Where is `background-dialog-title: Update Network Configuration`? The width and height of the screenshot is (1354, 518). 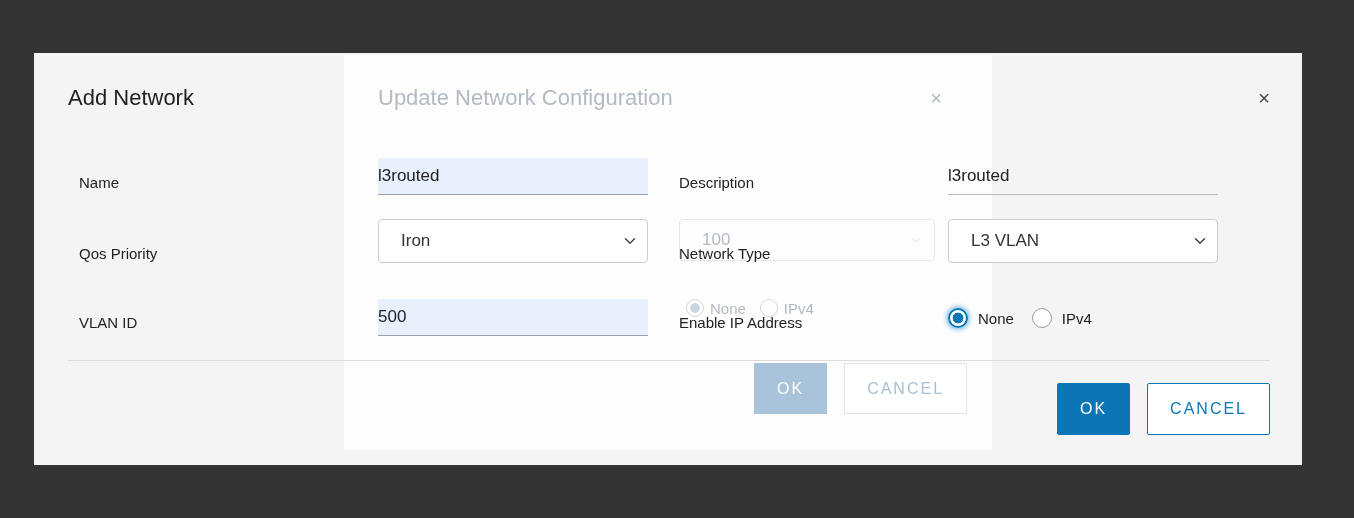
background-dialog-title: Update Network Configuration is located at coordinates (525, 98).